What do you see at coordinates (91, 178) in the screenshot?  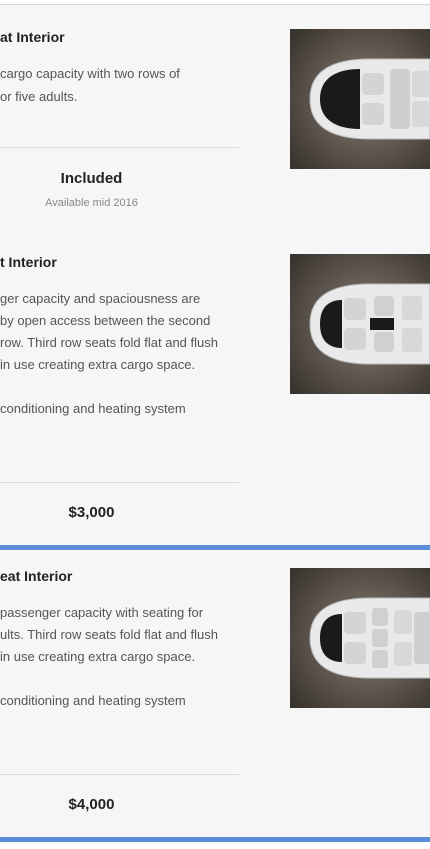 I see `option-price: Included` at bounding box center [91, 178].